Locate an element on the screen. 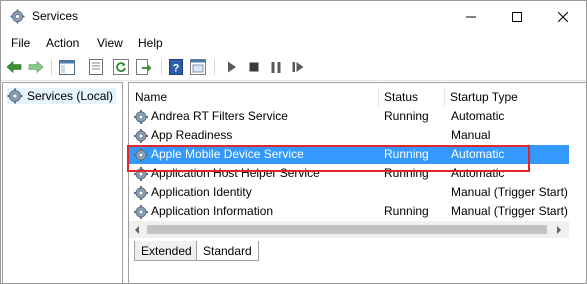 The image size is (587, 284). maximize-icon is located at coordinates (517, 16).